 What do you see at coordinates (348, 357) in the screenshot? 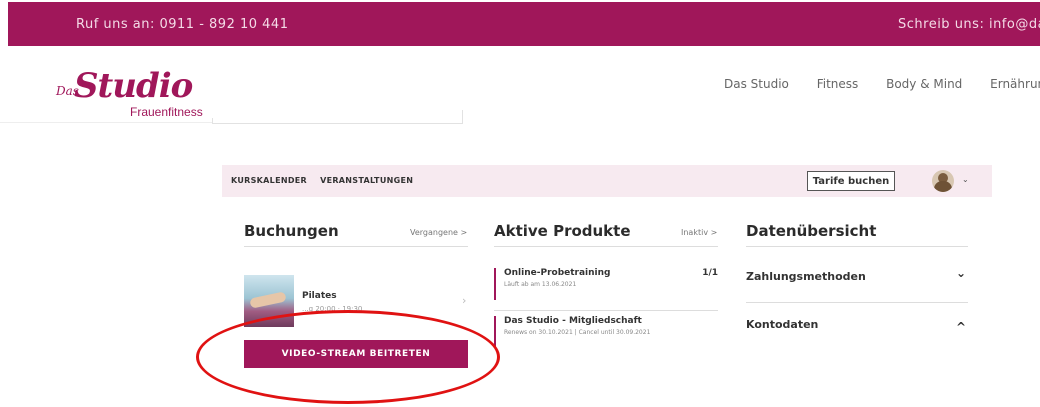
I see `annotation-ellipse` at bounding box center [348, 357].